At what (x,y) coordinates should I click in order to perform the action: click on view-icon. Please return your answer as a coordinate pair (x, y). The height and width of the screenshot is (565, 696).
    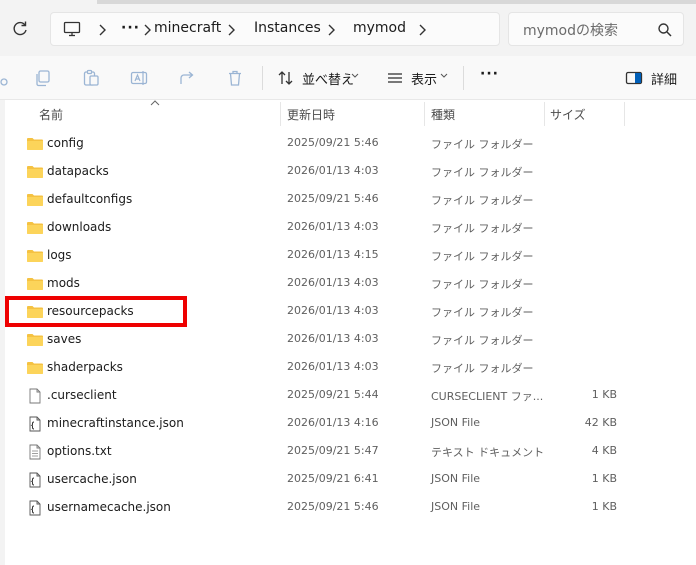
    Looking at the image, I should click on (395, 78).